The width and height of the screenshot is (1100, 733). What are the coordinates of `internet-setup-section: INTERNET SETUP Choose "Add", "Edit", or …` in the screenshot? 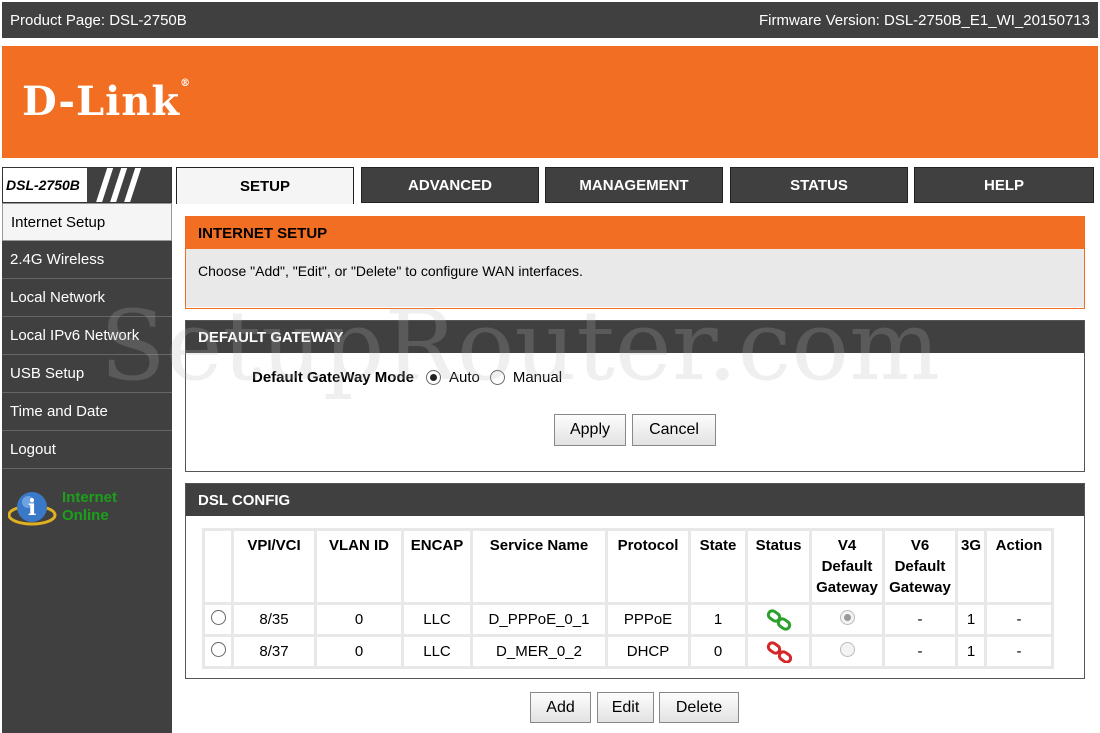 It's located at (635, 262).